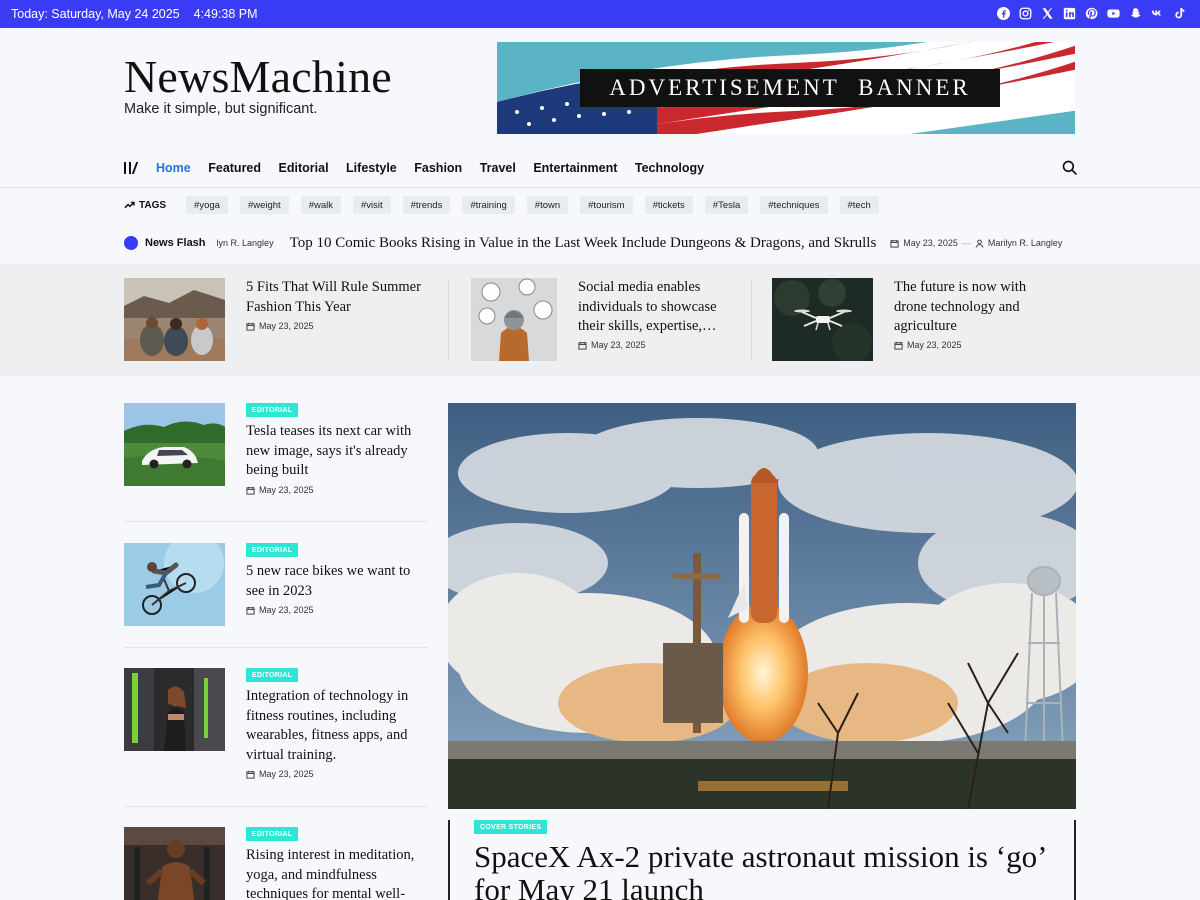 The height and width of the screenshot is (900, 1200). I want to click on list-thumbnail-fitness, so click(174, 709).